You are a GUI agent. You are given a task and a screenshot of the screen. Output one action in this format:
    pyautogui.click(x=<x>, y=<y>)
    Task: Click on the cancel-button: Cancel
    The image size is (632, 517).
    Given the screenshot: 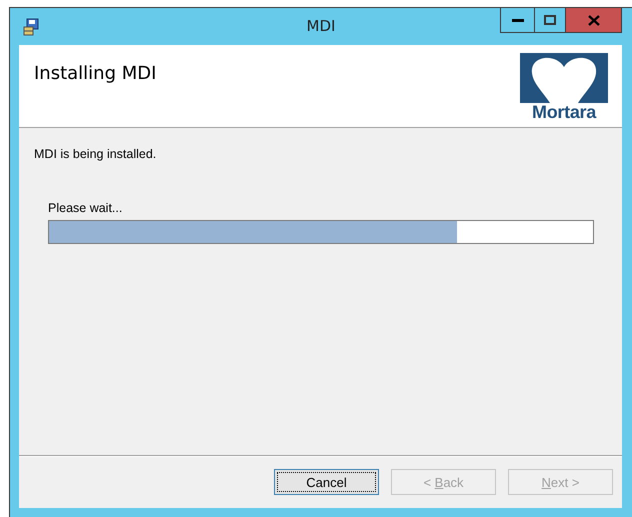 What is the action you would take?
    pyautogui.click(x=326, y=482)
    